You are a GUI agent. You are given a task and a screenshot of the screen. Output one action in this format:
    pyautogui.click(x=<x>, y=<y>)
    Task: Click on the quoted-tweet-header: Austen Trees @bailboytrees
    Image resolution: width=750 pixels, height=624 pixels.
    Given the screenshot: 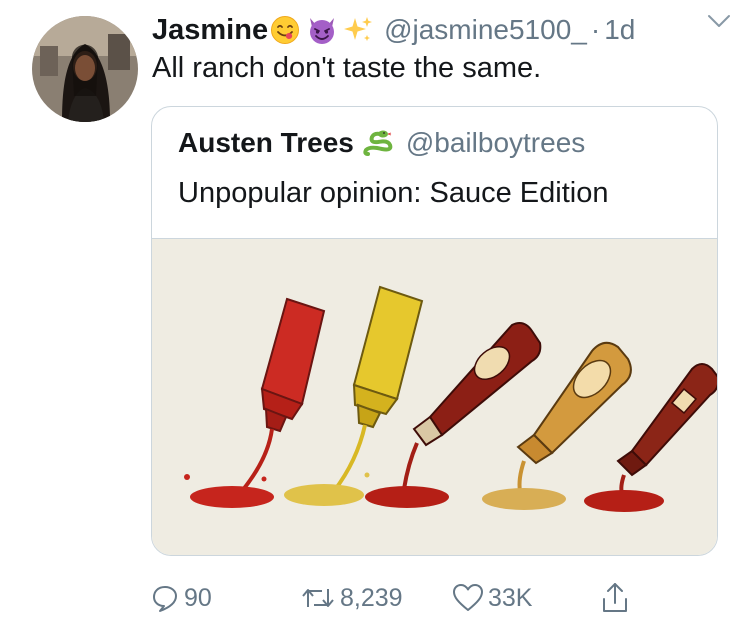 What is the action you would take?
    pyautogui.click(x=381, y=143)
    